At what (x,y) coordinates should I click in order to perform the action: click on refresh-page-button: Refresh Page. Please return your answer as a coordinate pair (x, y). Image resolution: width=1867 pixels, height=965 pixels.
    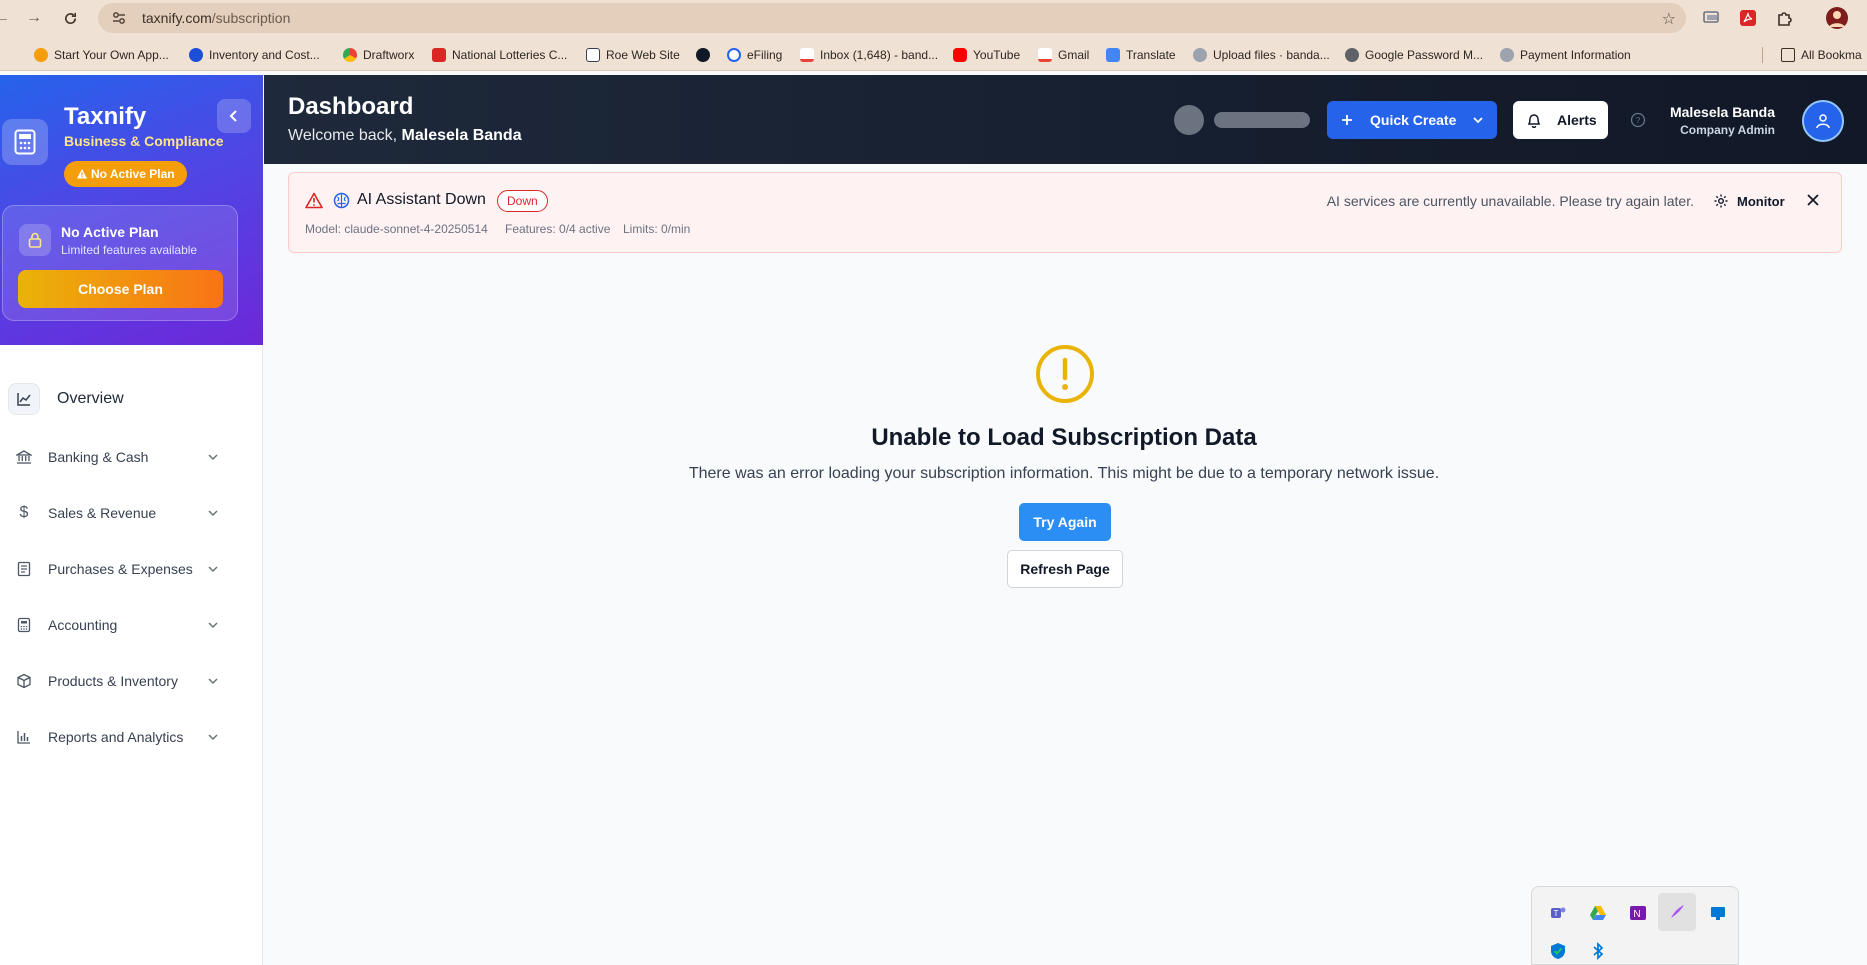
    Looking at the image, I should click on (1065, 569).